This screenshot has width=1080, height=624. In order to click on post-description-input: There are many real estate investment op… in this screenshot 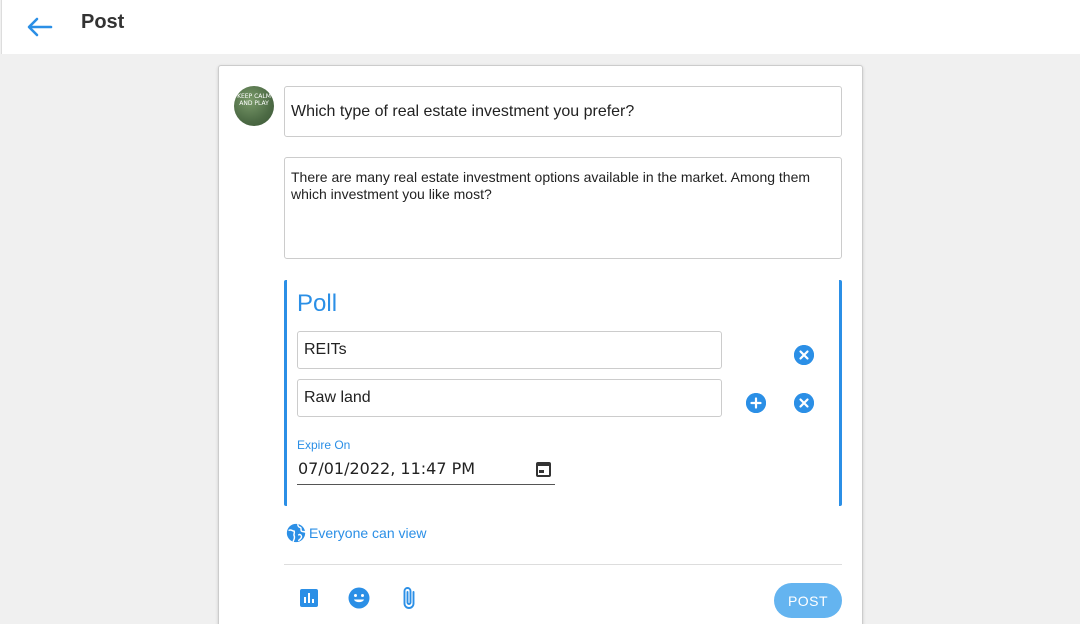, I will do `click(563, 208)`.